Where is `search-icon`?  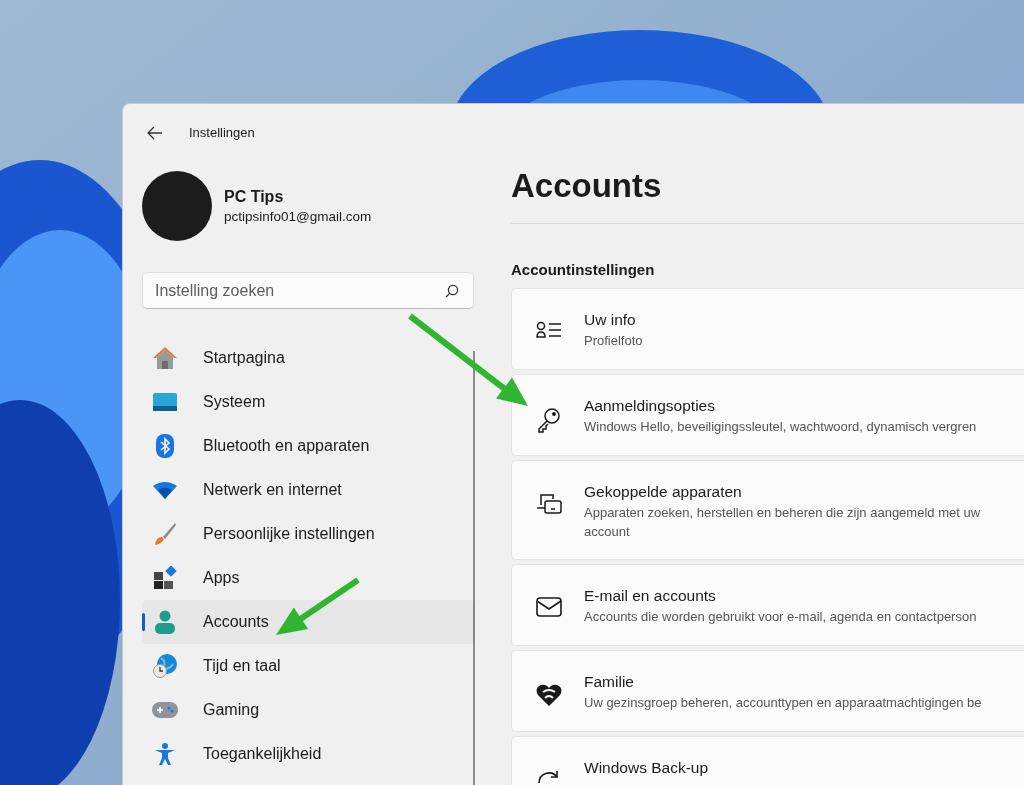
search-icon is located at coordinates (452, 291).